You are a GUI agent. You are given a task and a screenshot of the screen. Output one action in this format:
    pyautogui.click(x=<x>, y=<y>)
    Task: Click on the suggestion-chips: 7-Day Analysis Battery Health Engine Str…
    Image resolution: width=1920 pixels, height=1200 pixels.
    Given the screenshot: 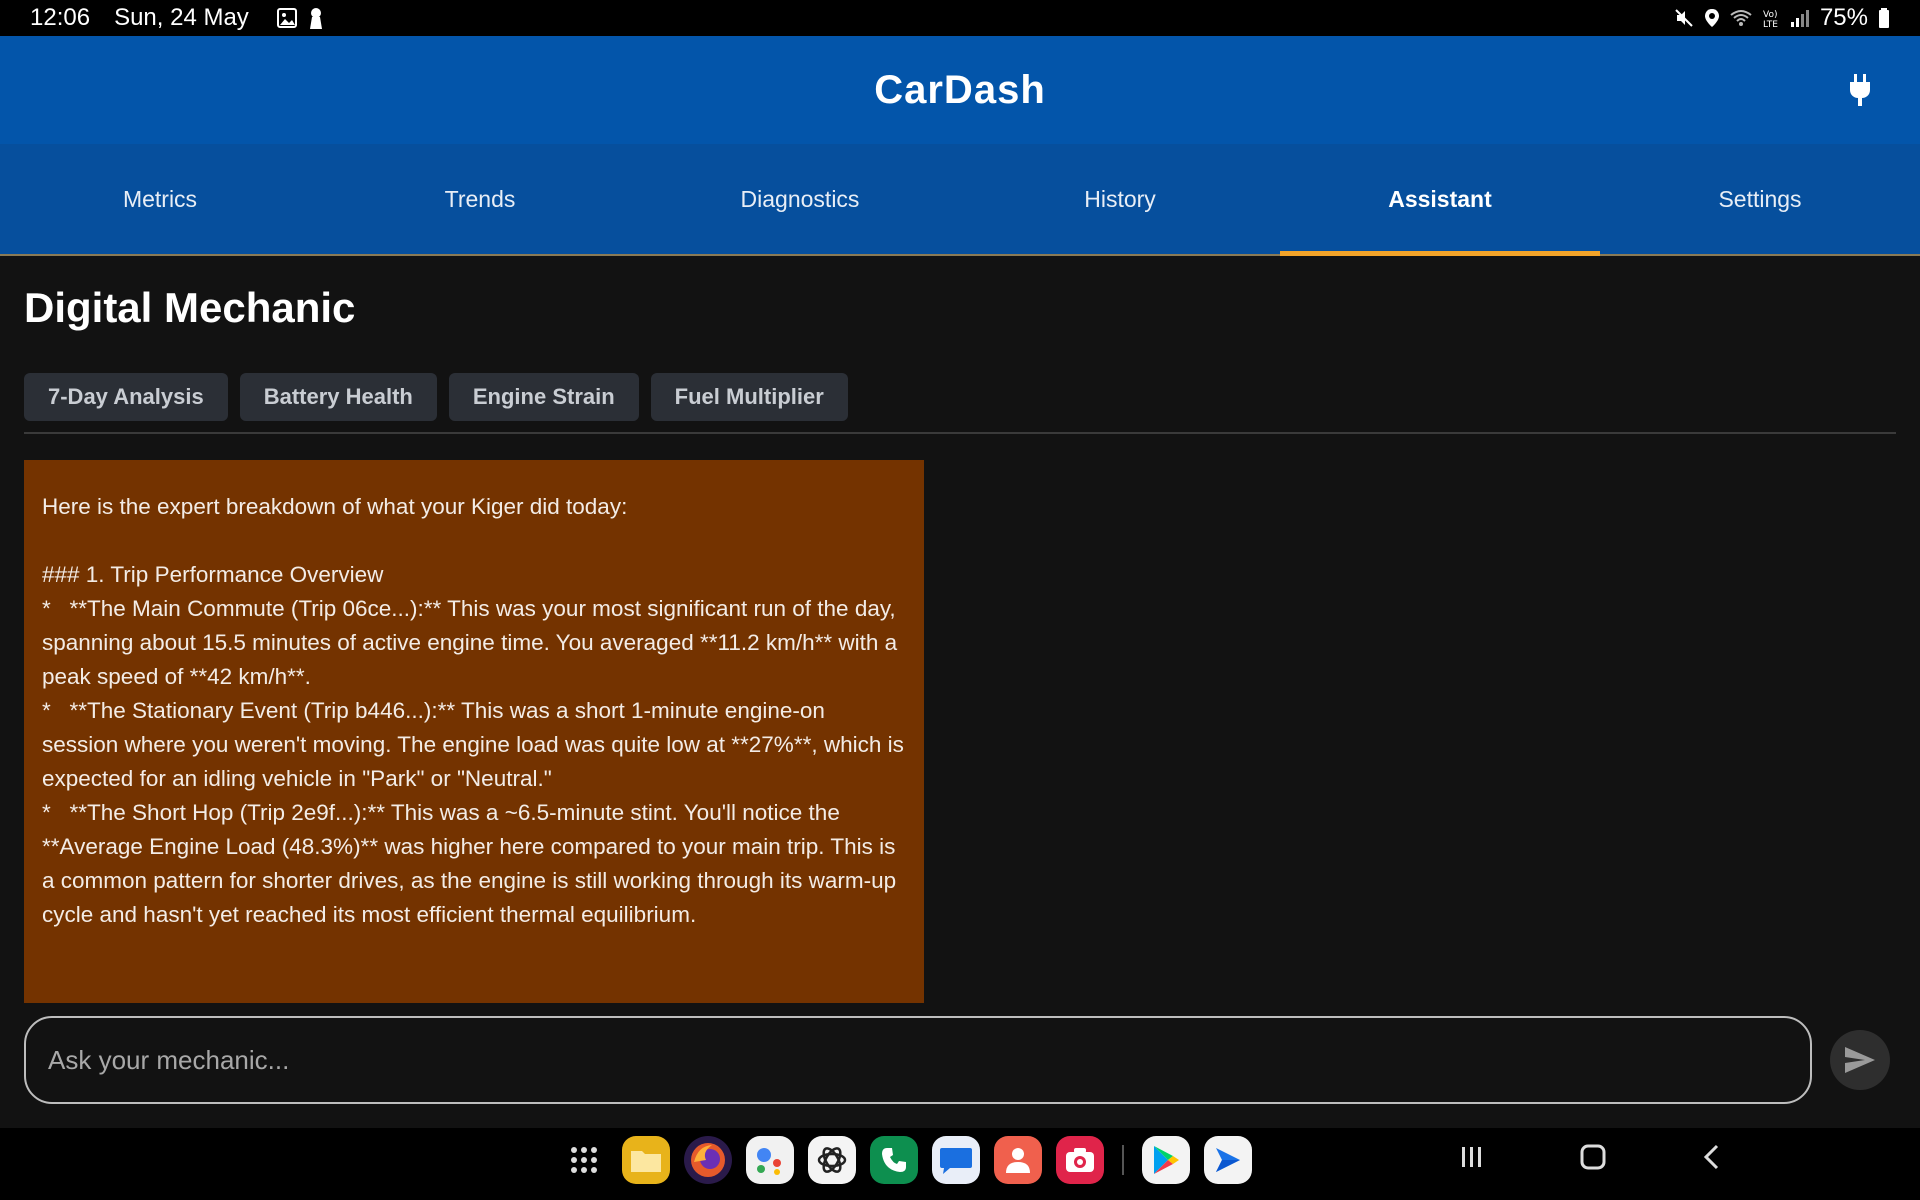 What is the action you would take?
    pyautogui.click(x=436, y=397)
    